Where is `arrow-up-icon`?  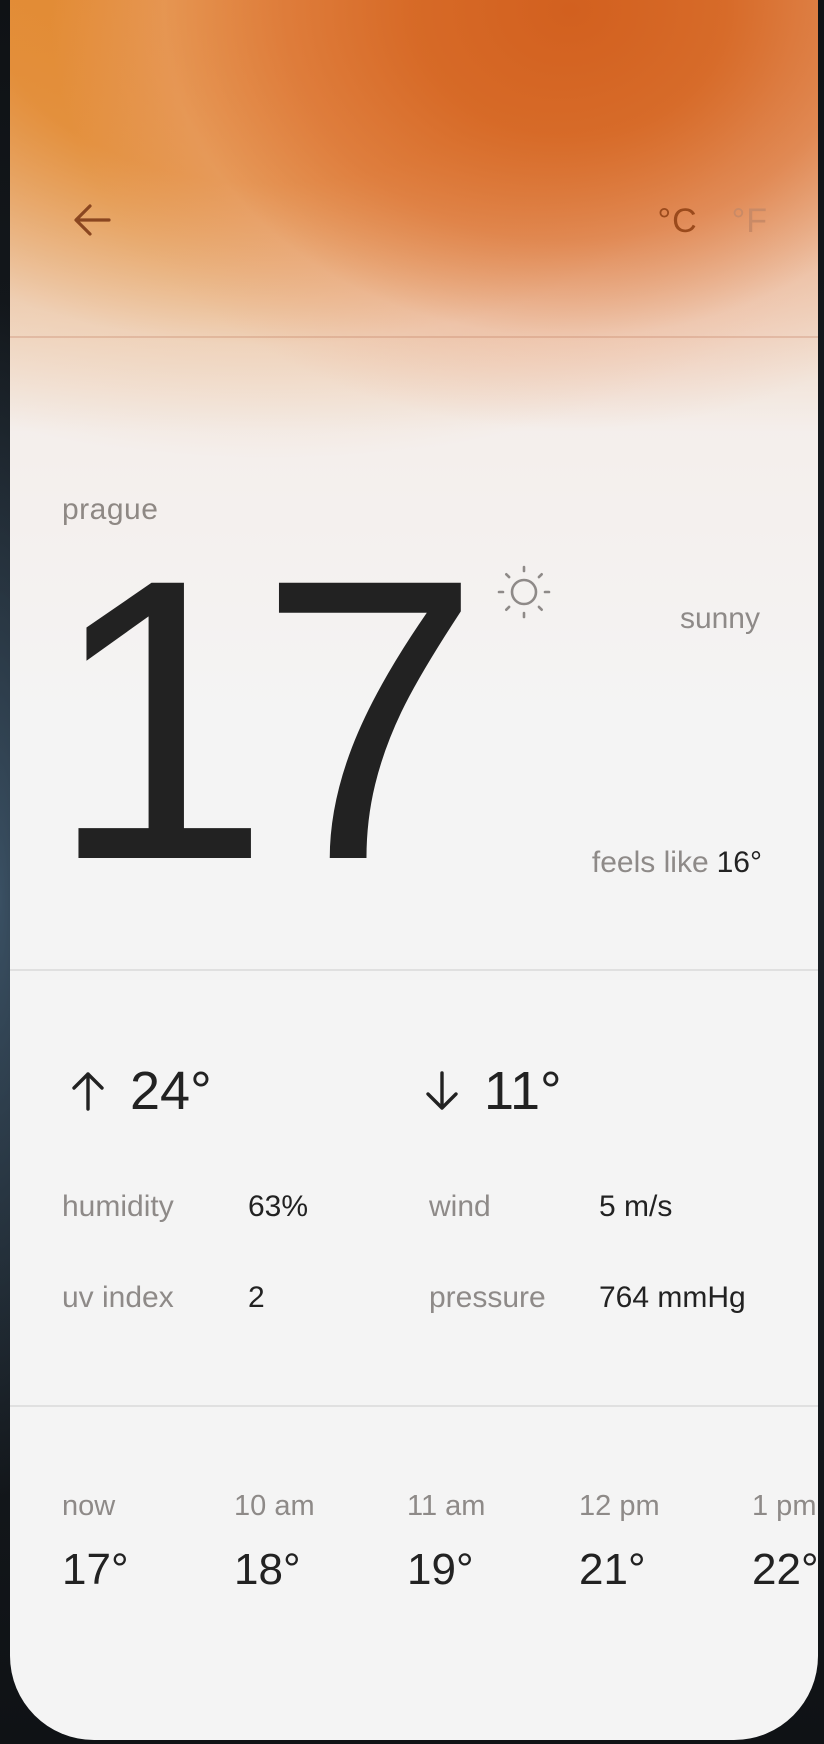 arrow-up-icon is located at coordinates (88, 1091).